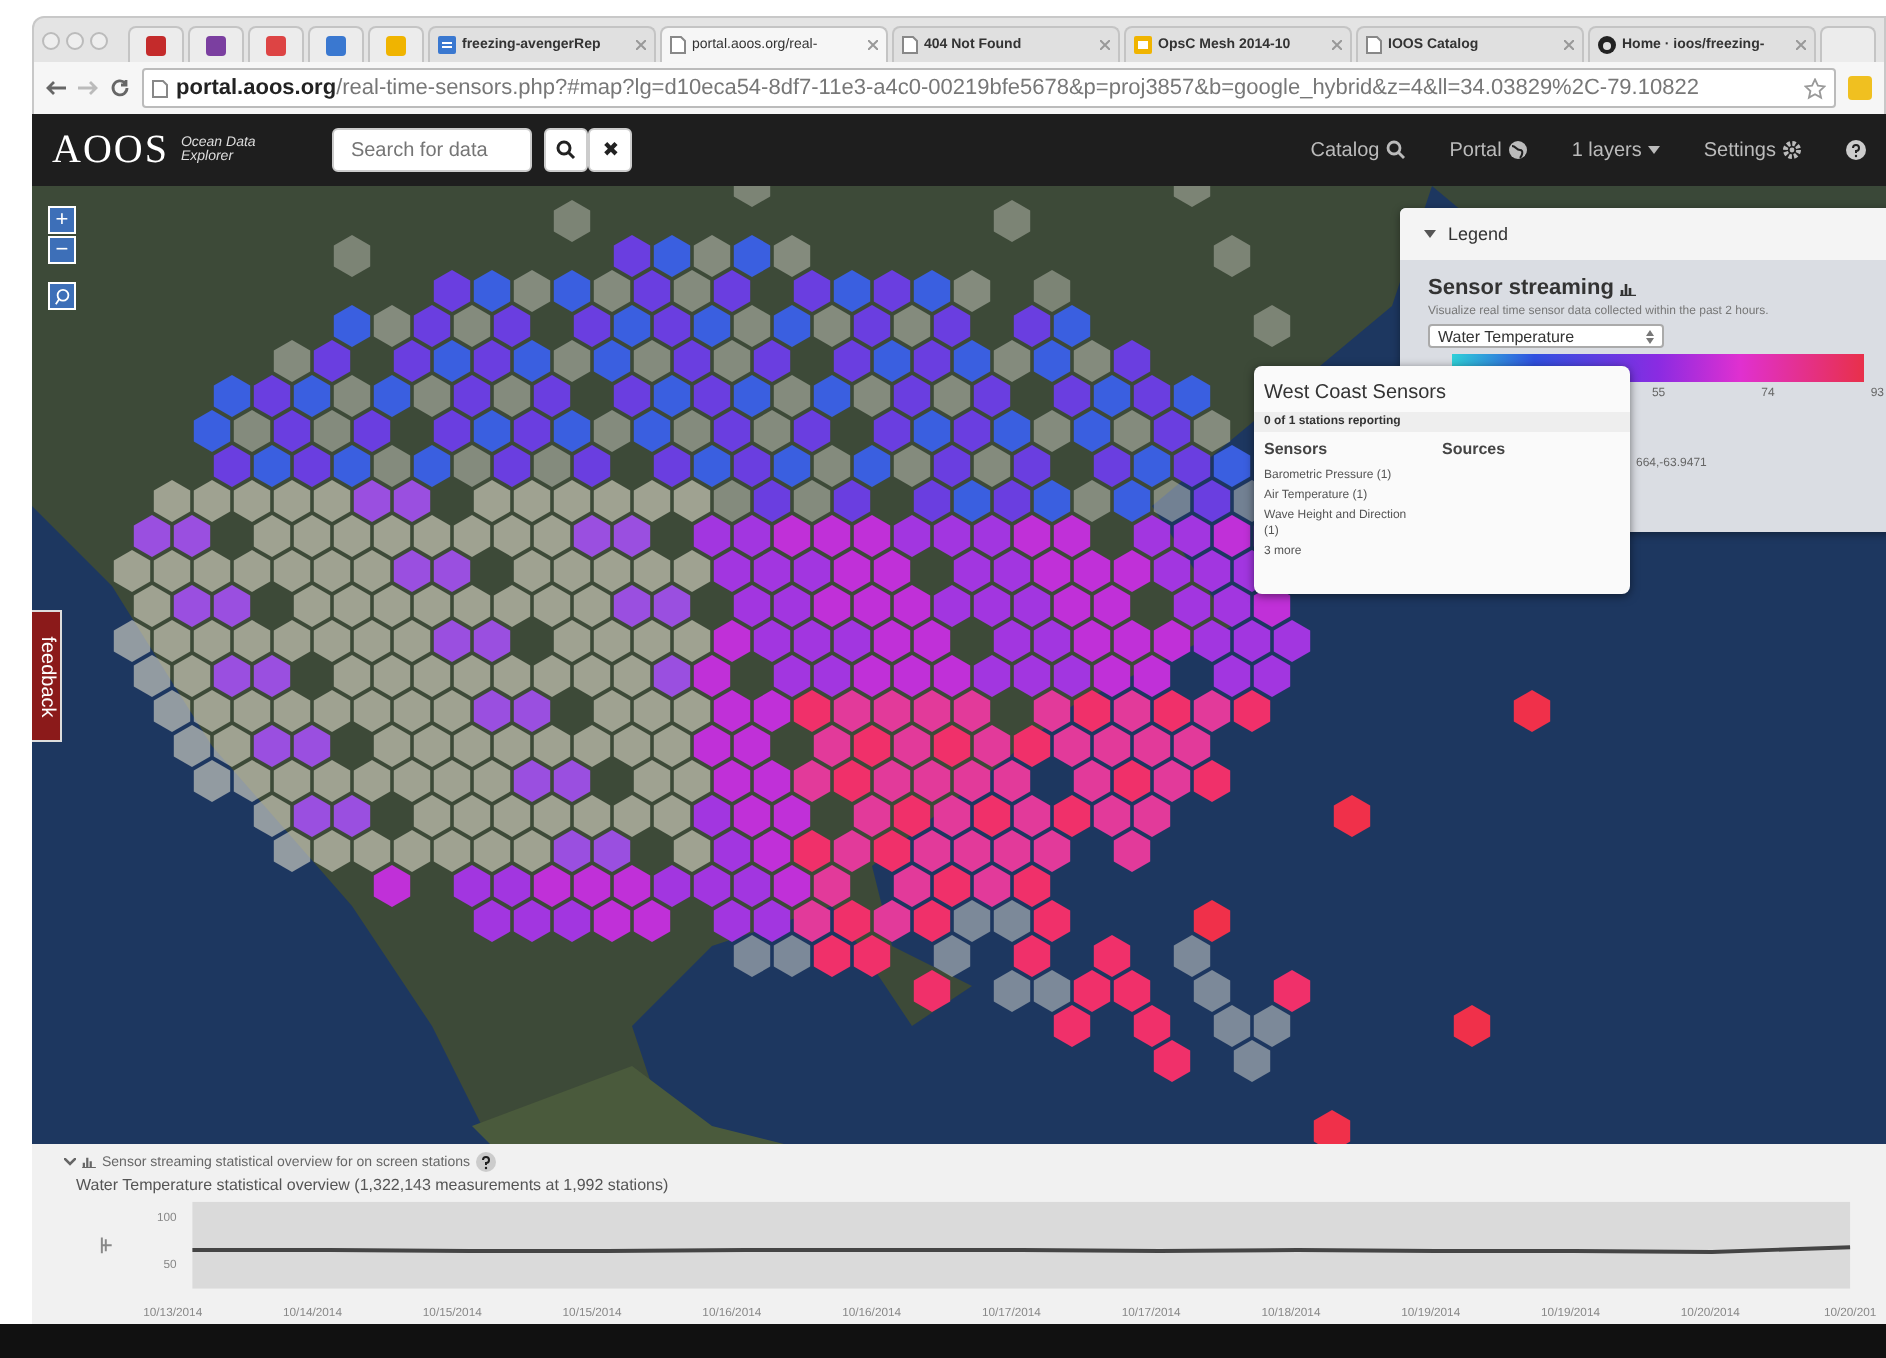 This screenshot has height=1358, width=1886. Describe the element at coordinates (1143, 45) in the screenshot. I see `slides-icon` at that location.